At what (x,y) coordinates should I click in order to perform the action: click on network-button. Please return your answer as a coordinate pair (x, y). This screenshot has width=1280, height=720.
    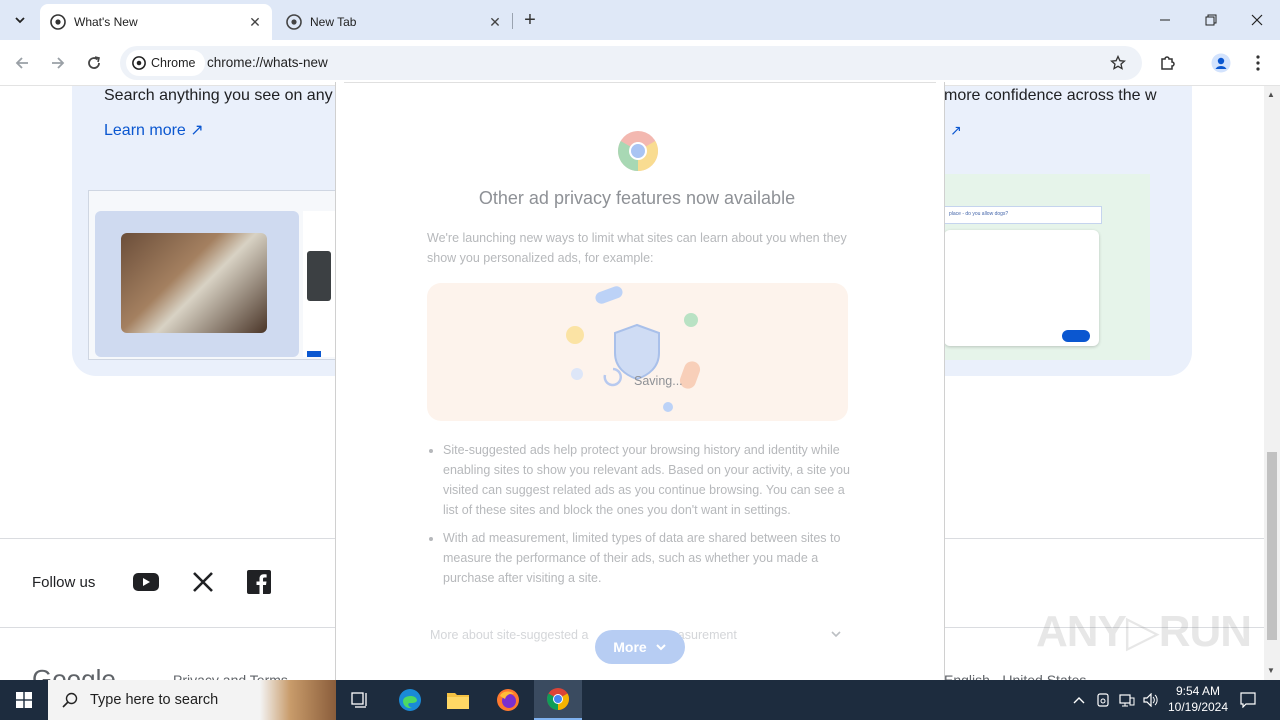
    Looking at the image, I should click on (1127, 700).